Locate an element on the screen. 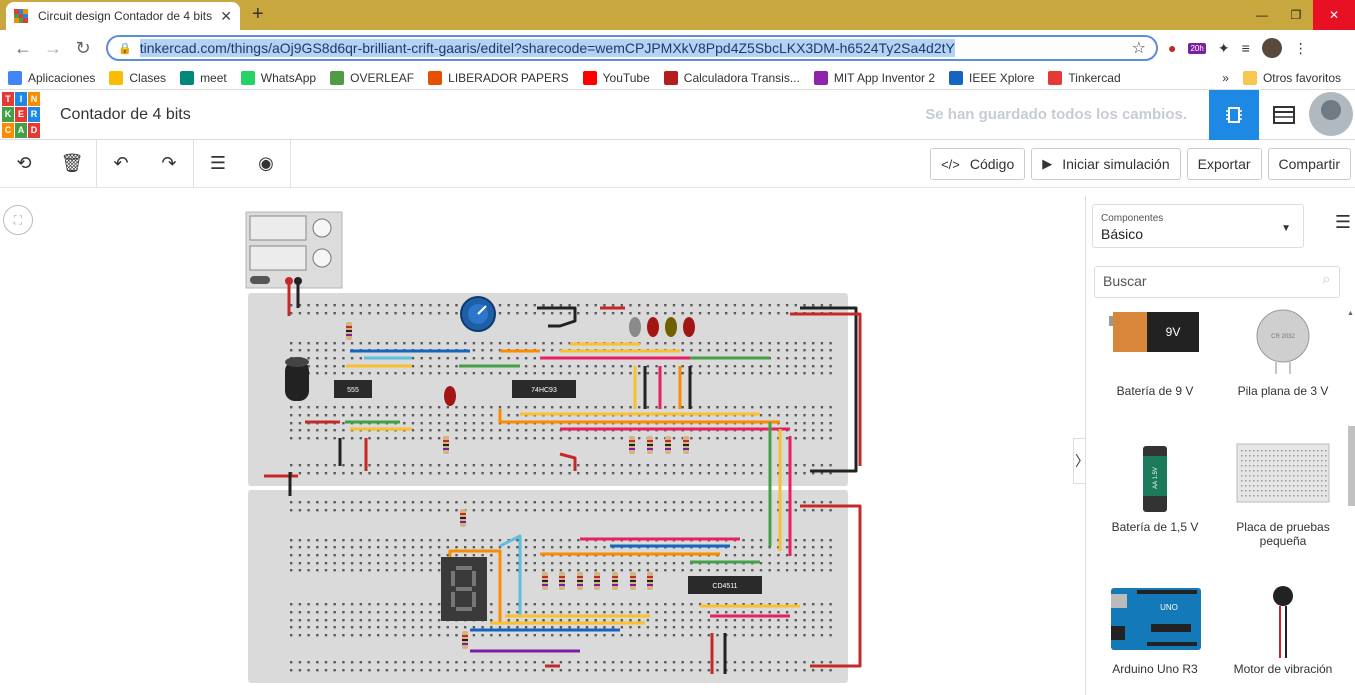 The width and height of the screenshot is (1355, 695). svg-text: 9V is located at coordinates (1173, 332).